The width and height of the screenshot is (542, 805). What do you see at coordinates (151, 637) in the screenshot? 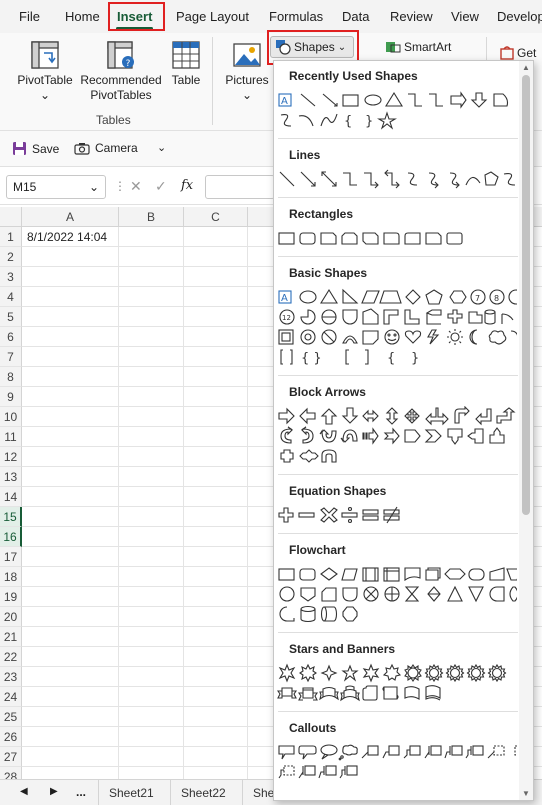
I see `cell-b21` at bounding box center [151, 637].